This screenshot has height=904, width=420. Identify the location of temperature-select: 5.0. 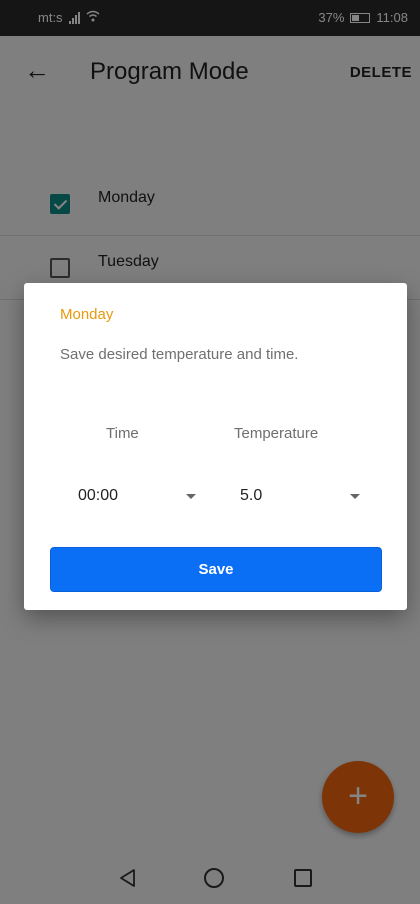
(300, 497).